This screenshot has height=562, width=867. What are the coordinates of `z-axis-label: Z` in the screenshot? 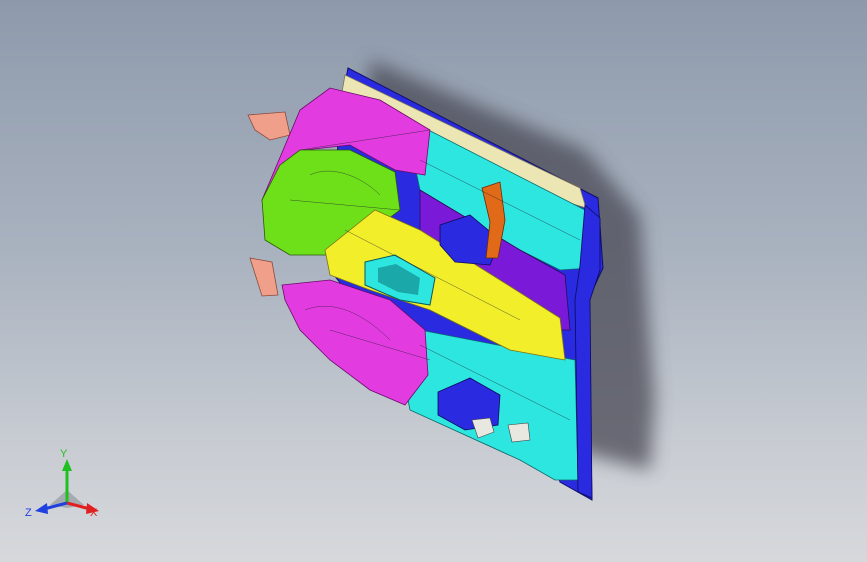 It's located at (28, 513).